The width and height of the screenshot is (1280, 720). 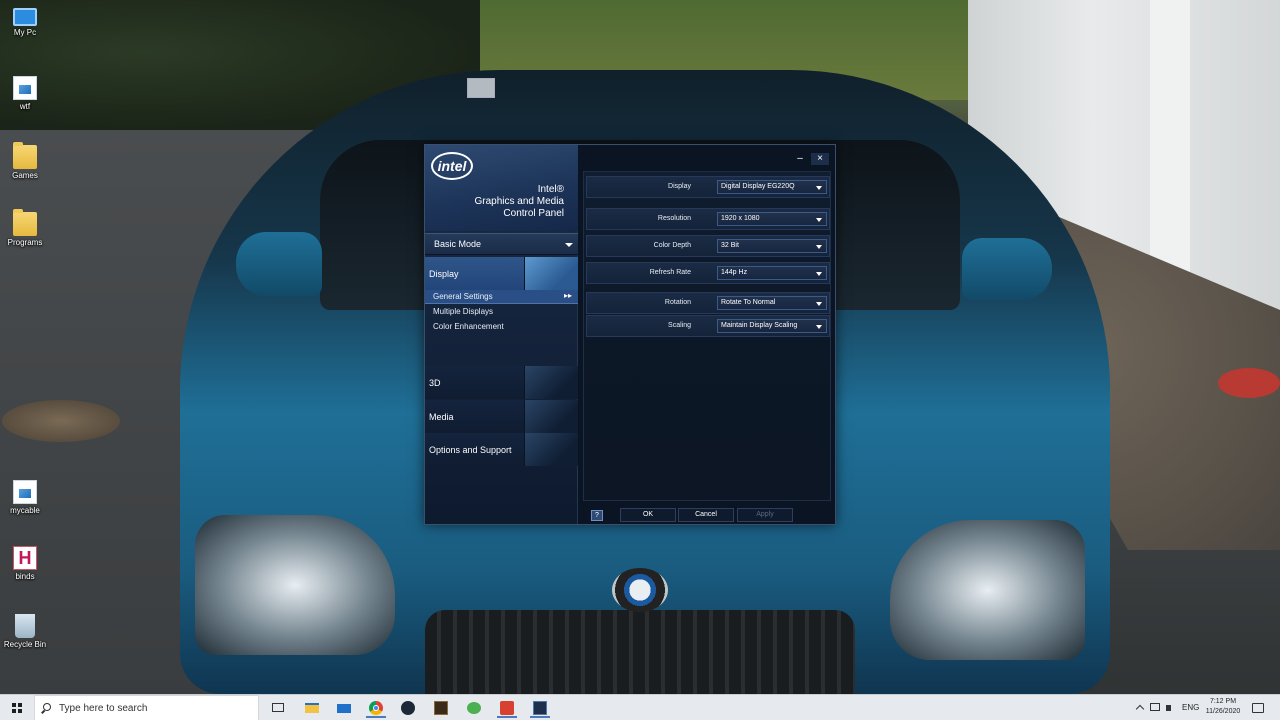 What do you see at coordinates (540, 708) in the screenshot?
I see `intel-app-icon` at bounding box center [540, 708].